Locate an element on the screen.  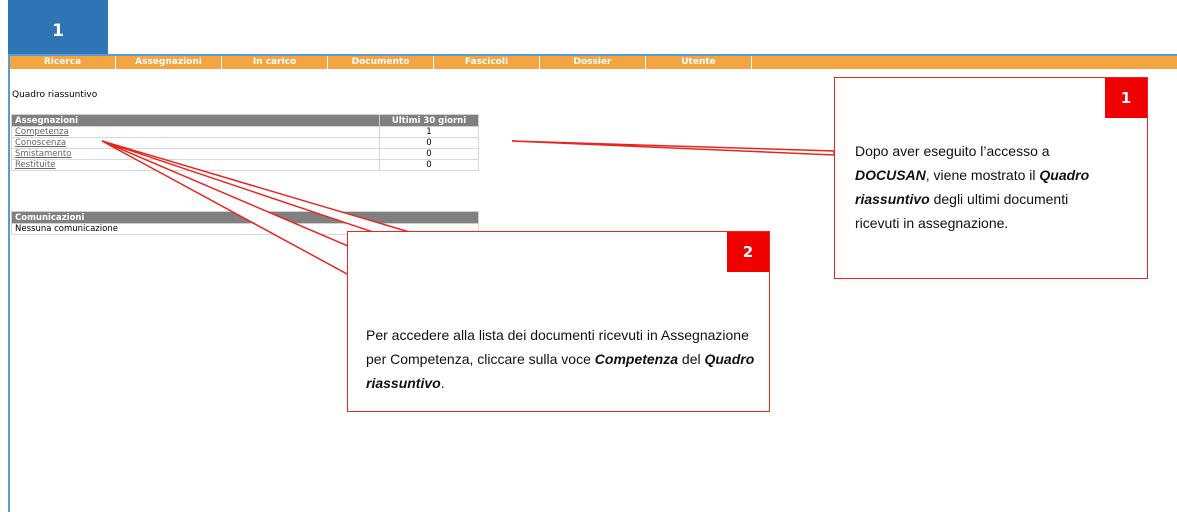
nav-item-in-carico: In carico is located at coordinates (275, 62).